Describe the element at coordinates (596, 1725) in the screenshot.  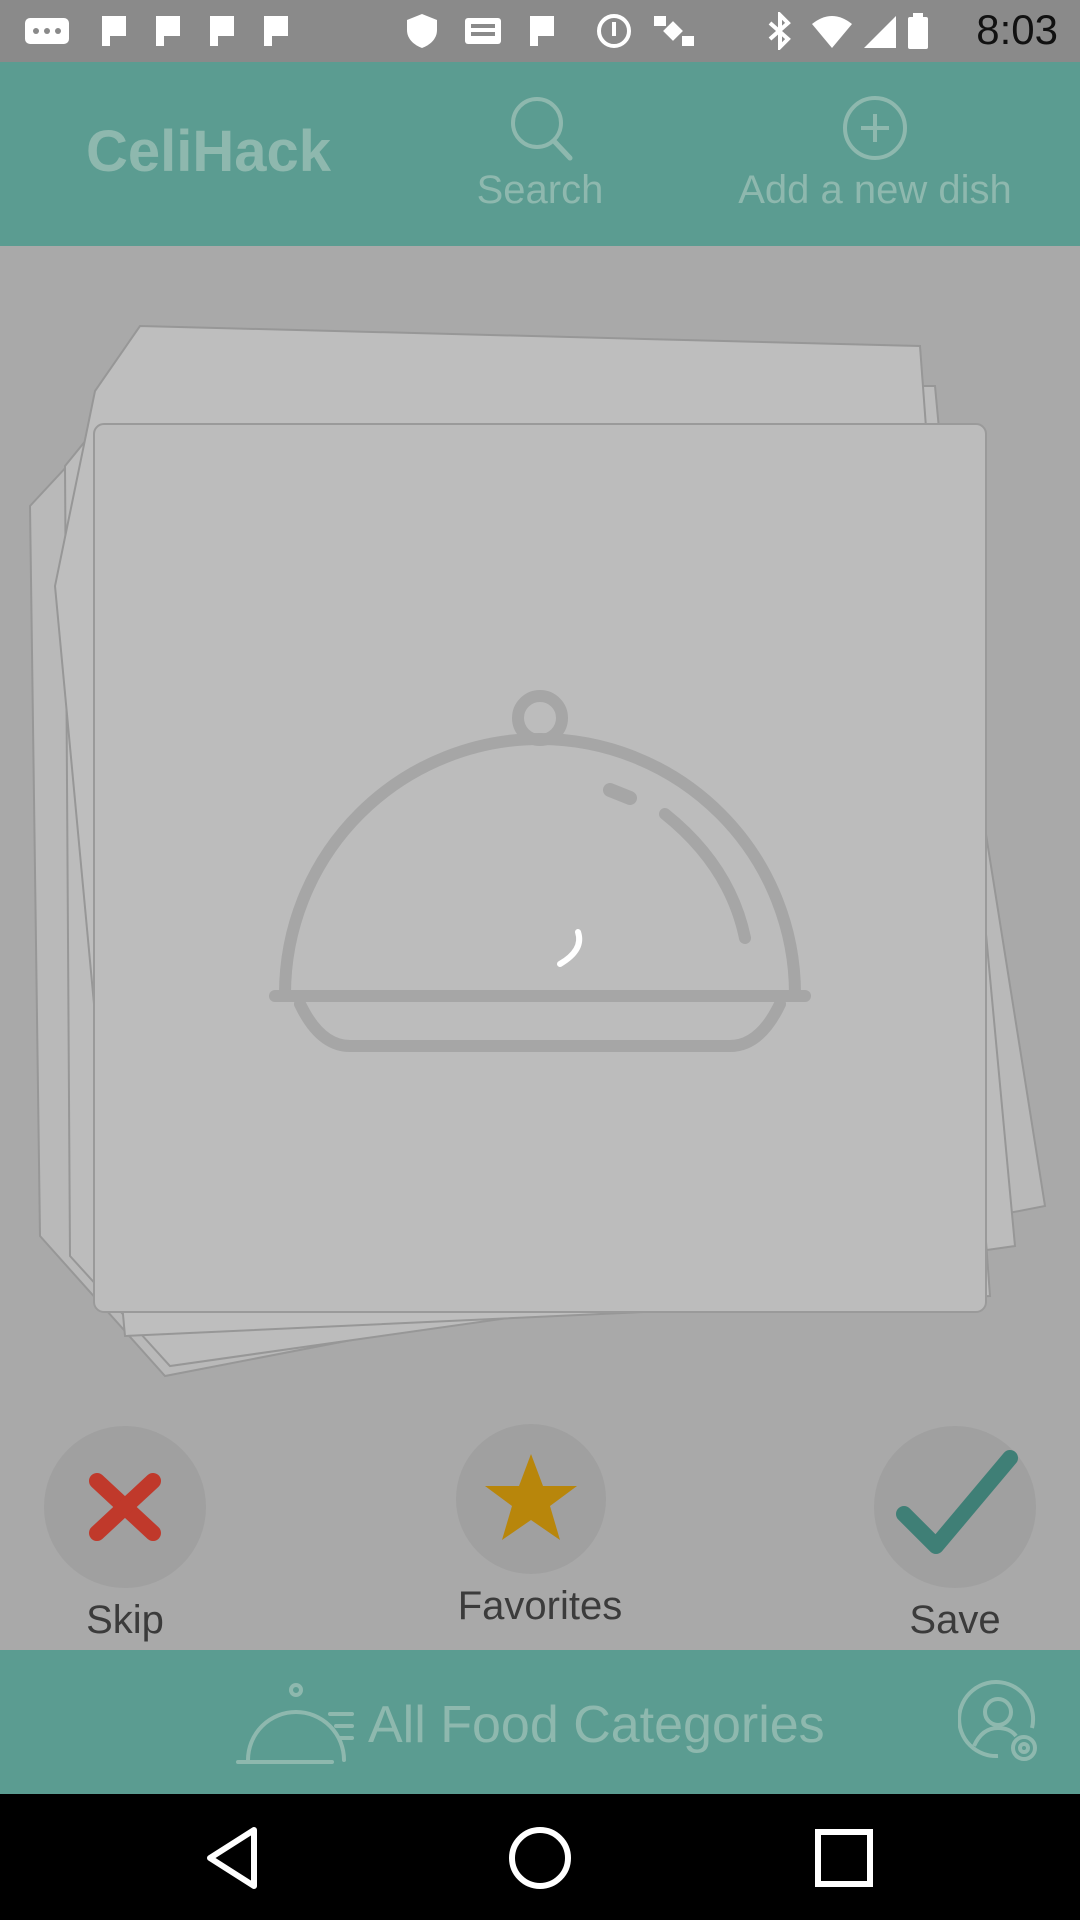
I see `categories-label: All Food Categories` at that location.